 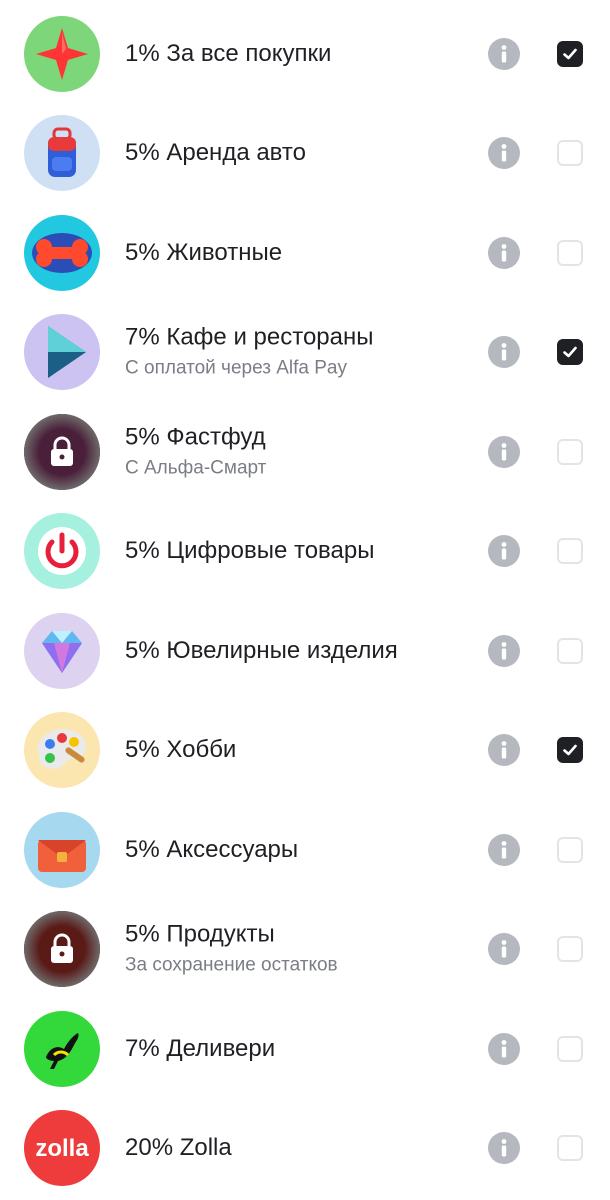 I want to click on category-title: 20% Zolla, so click(x=178, y=1148).